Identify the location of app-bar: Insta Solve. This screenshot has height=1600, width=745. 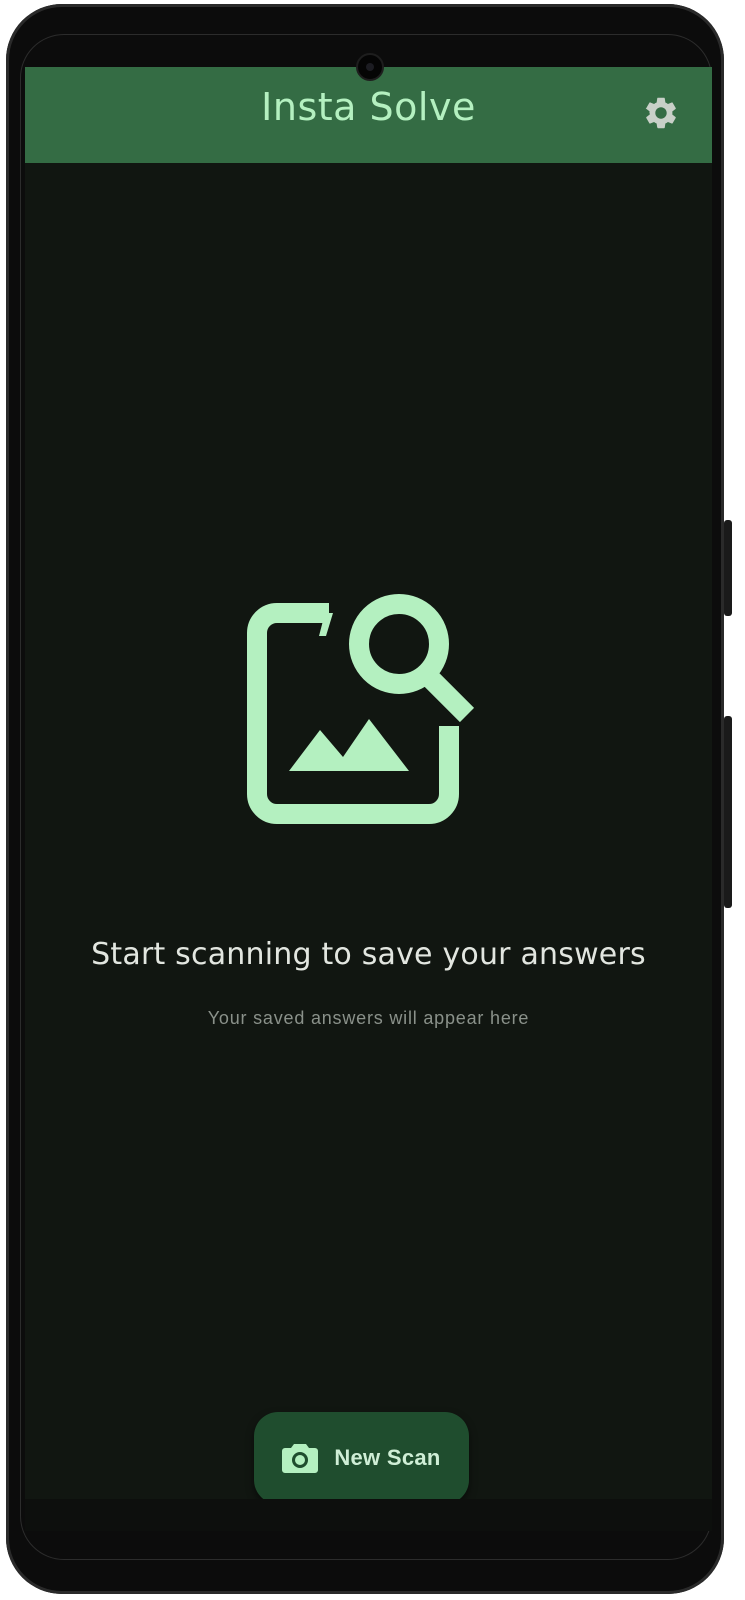
(368, 115).